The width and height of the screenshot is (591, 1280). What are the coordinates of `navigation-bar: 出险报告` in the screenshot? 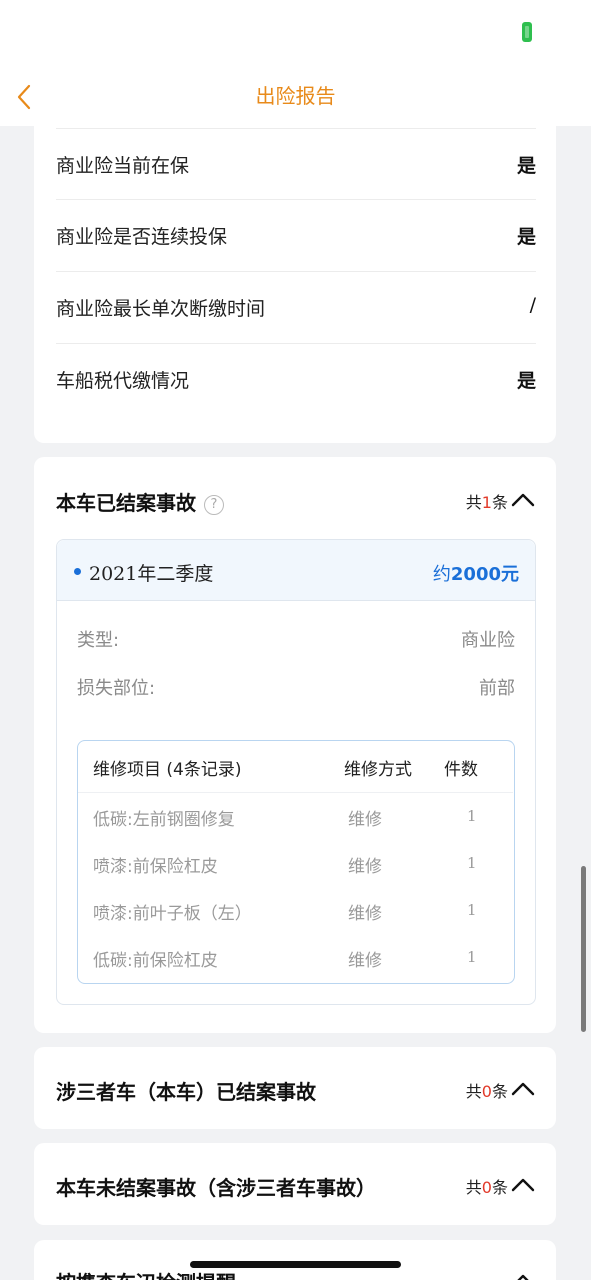 It's located at (295, 63).